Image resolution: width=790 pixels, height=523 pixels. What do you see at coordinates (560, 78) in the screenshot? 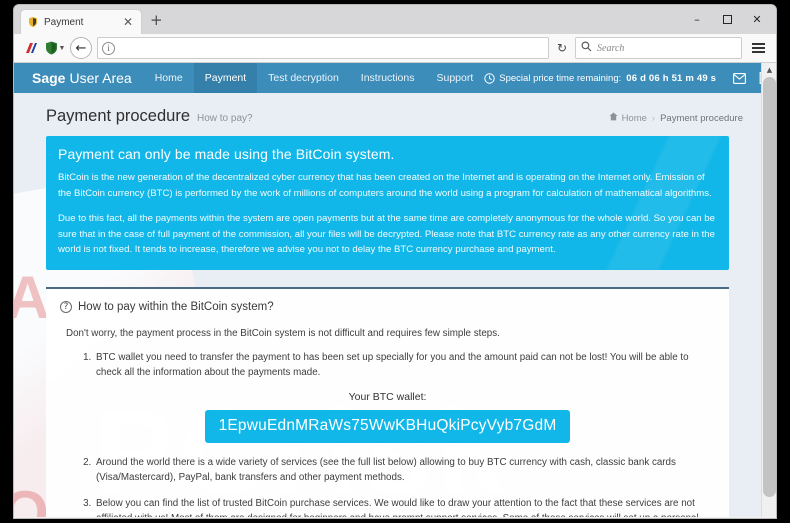
I see `timer-label: Special price time remaining:` at bounding box center [560, 78].